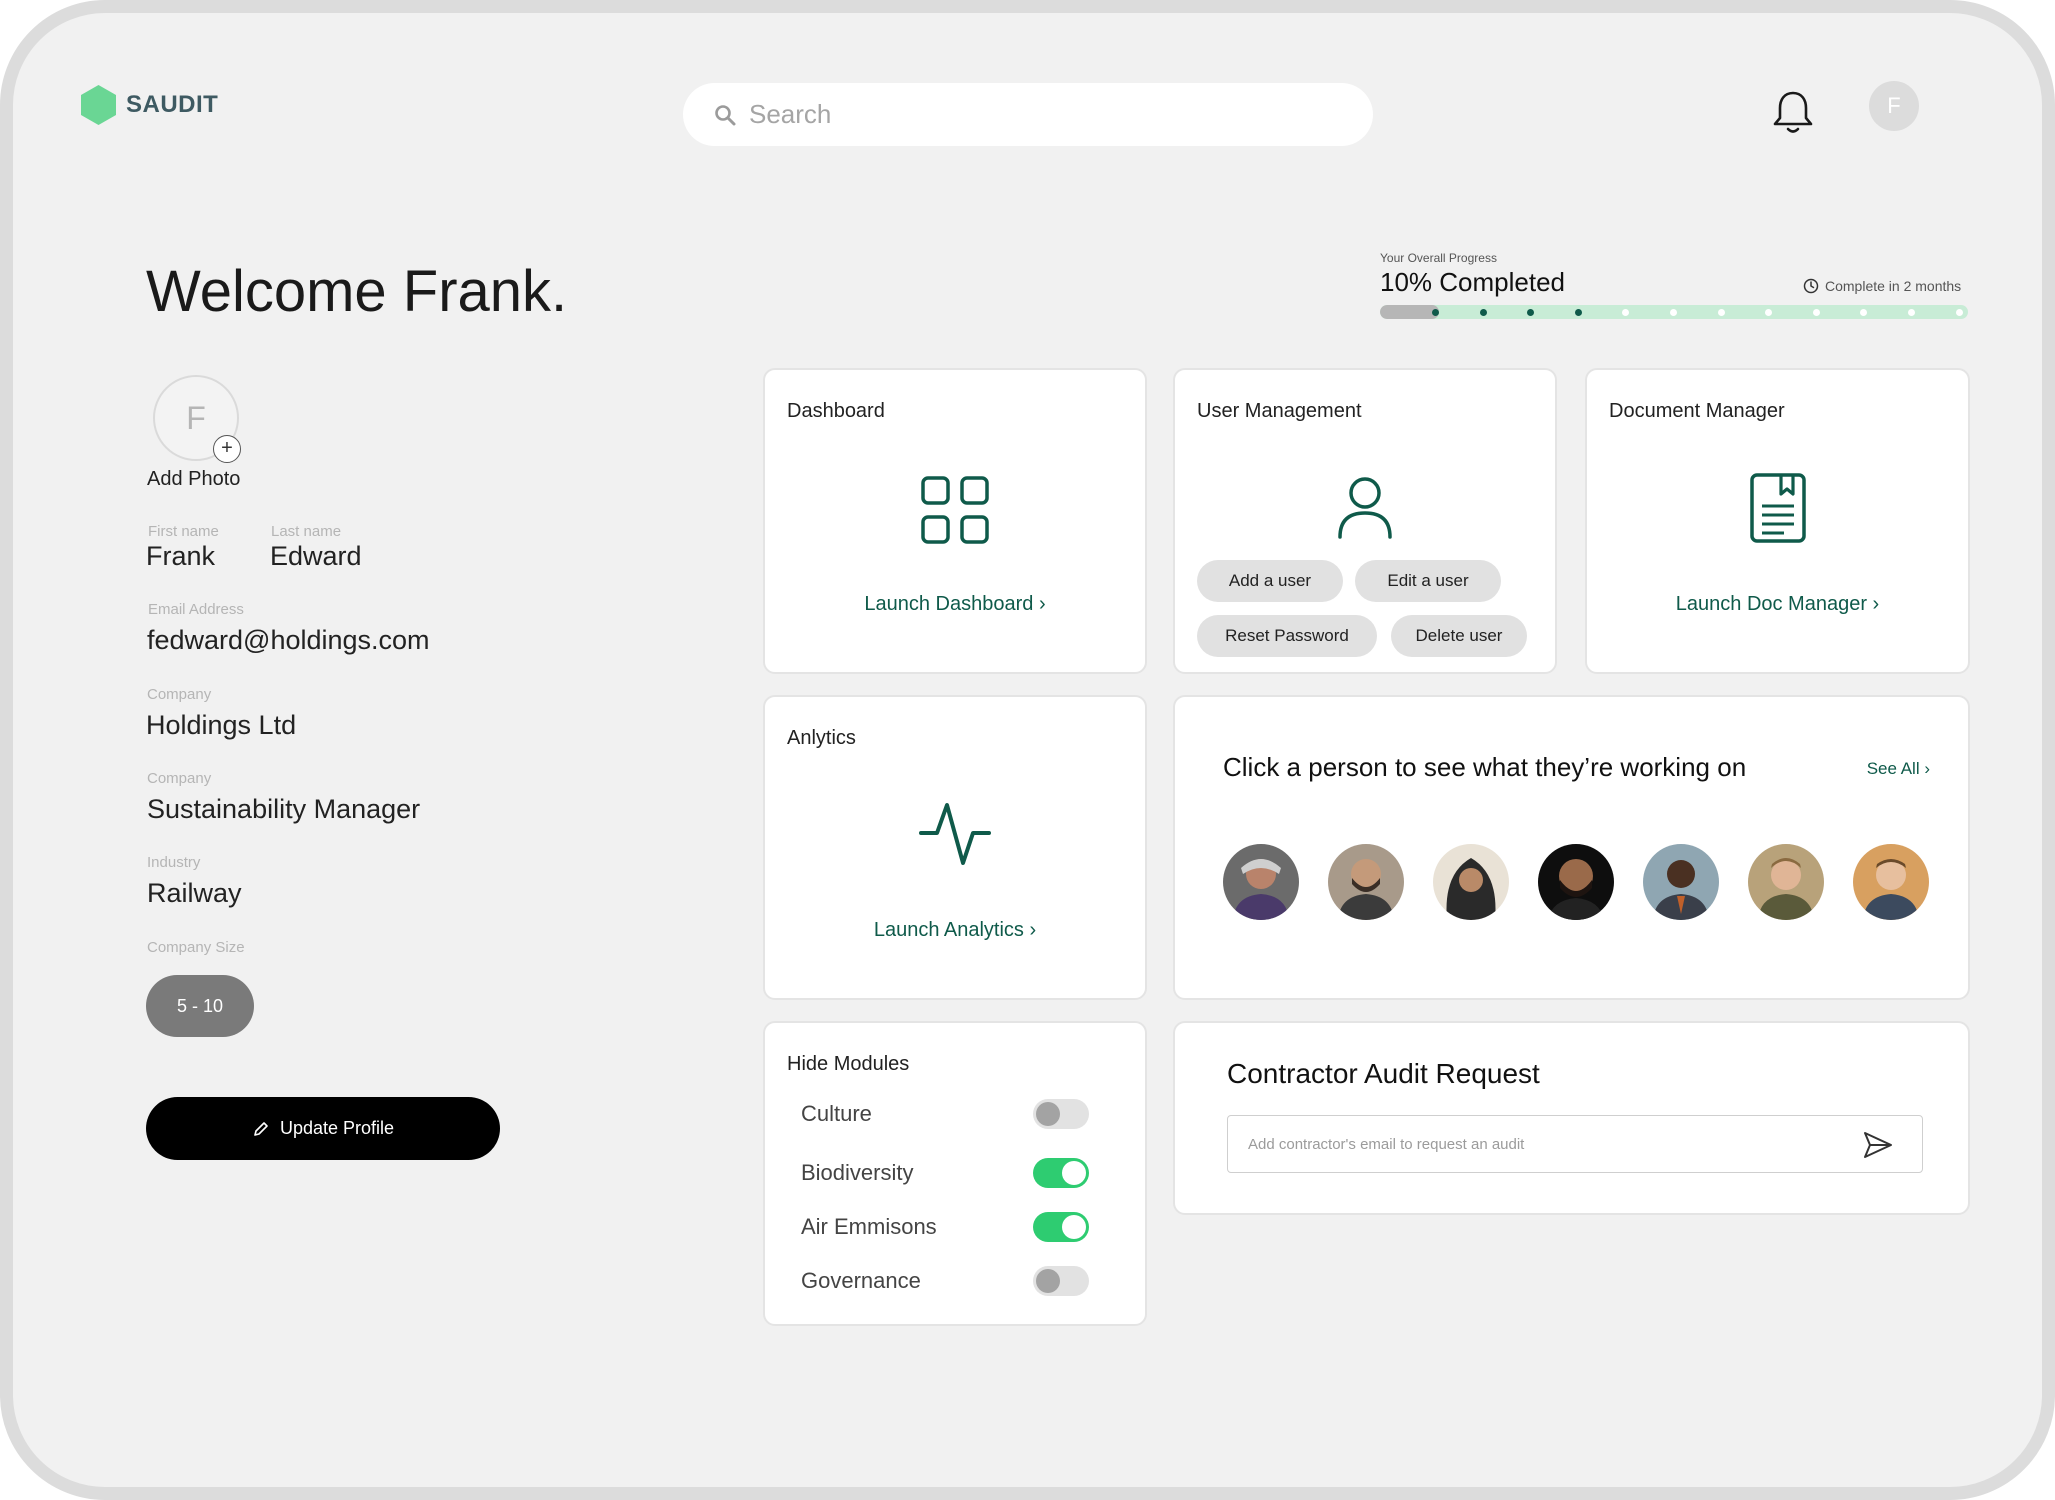 The height and width of the screenshot is (1500, 2055). I want to click on contractor-email-field, so click(1575, 1144).